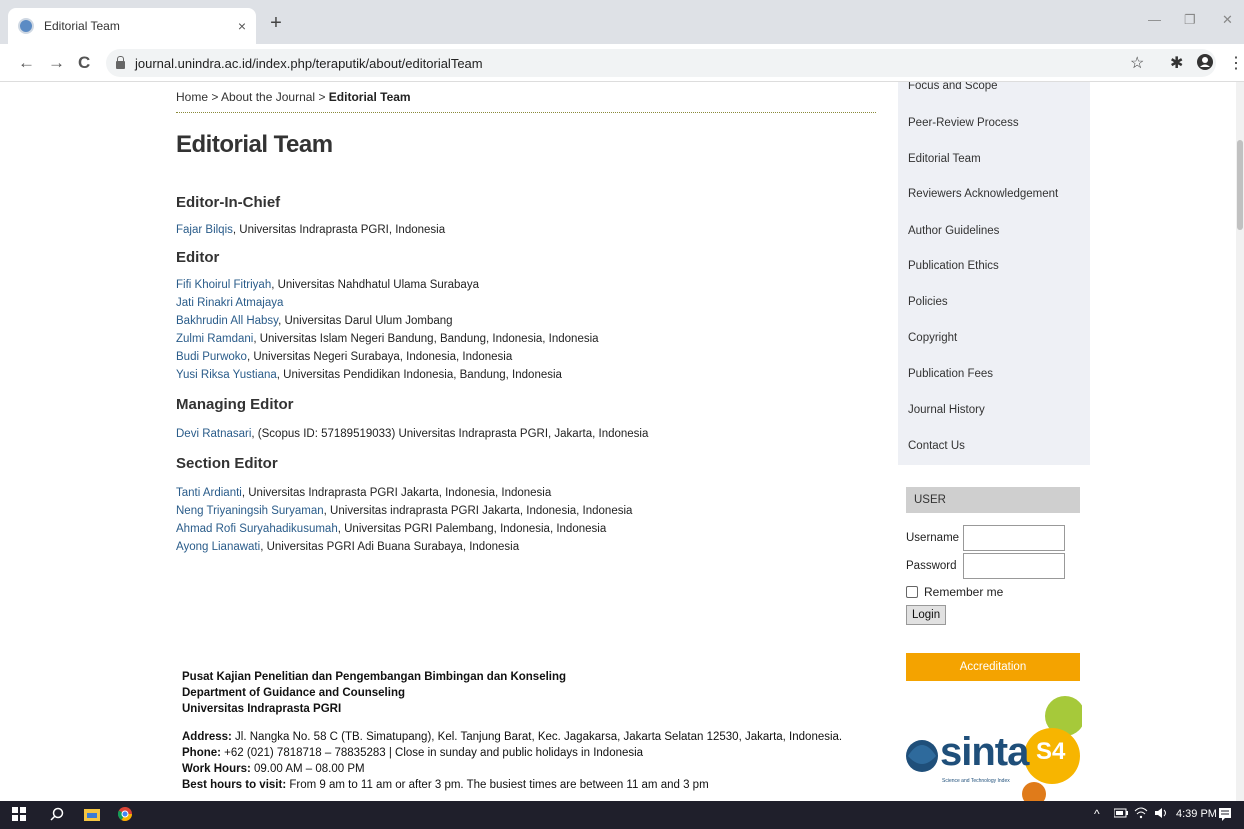 The height and width of the screenshot is (829, 1244). Describe the element at coordinates (268, 97) in the screenshot. I see `breadcrumb-about: About the Journal` at that location.